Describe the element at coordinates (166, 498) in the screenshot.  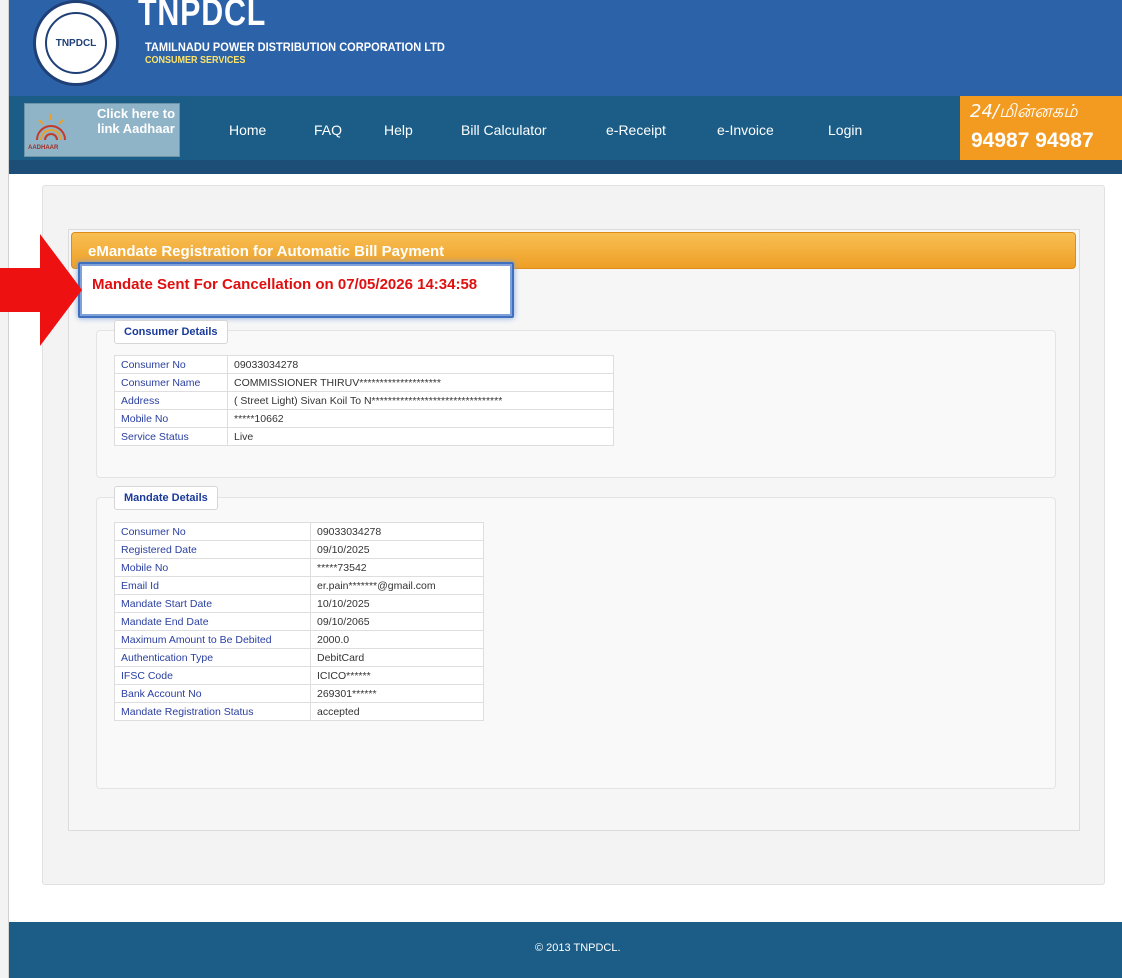
I see `mandate-details-legend: Mandate Details` at that location.